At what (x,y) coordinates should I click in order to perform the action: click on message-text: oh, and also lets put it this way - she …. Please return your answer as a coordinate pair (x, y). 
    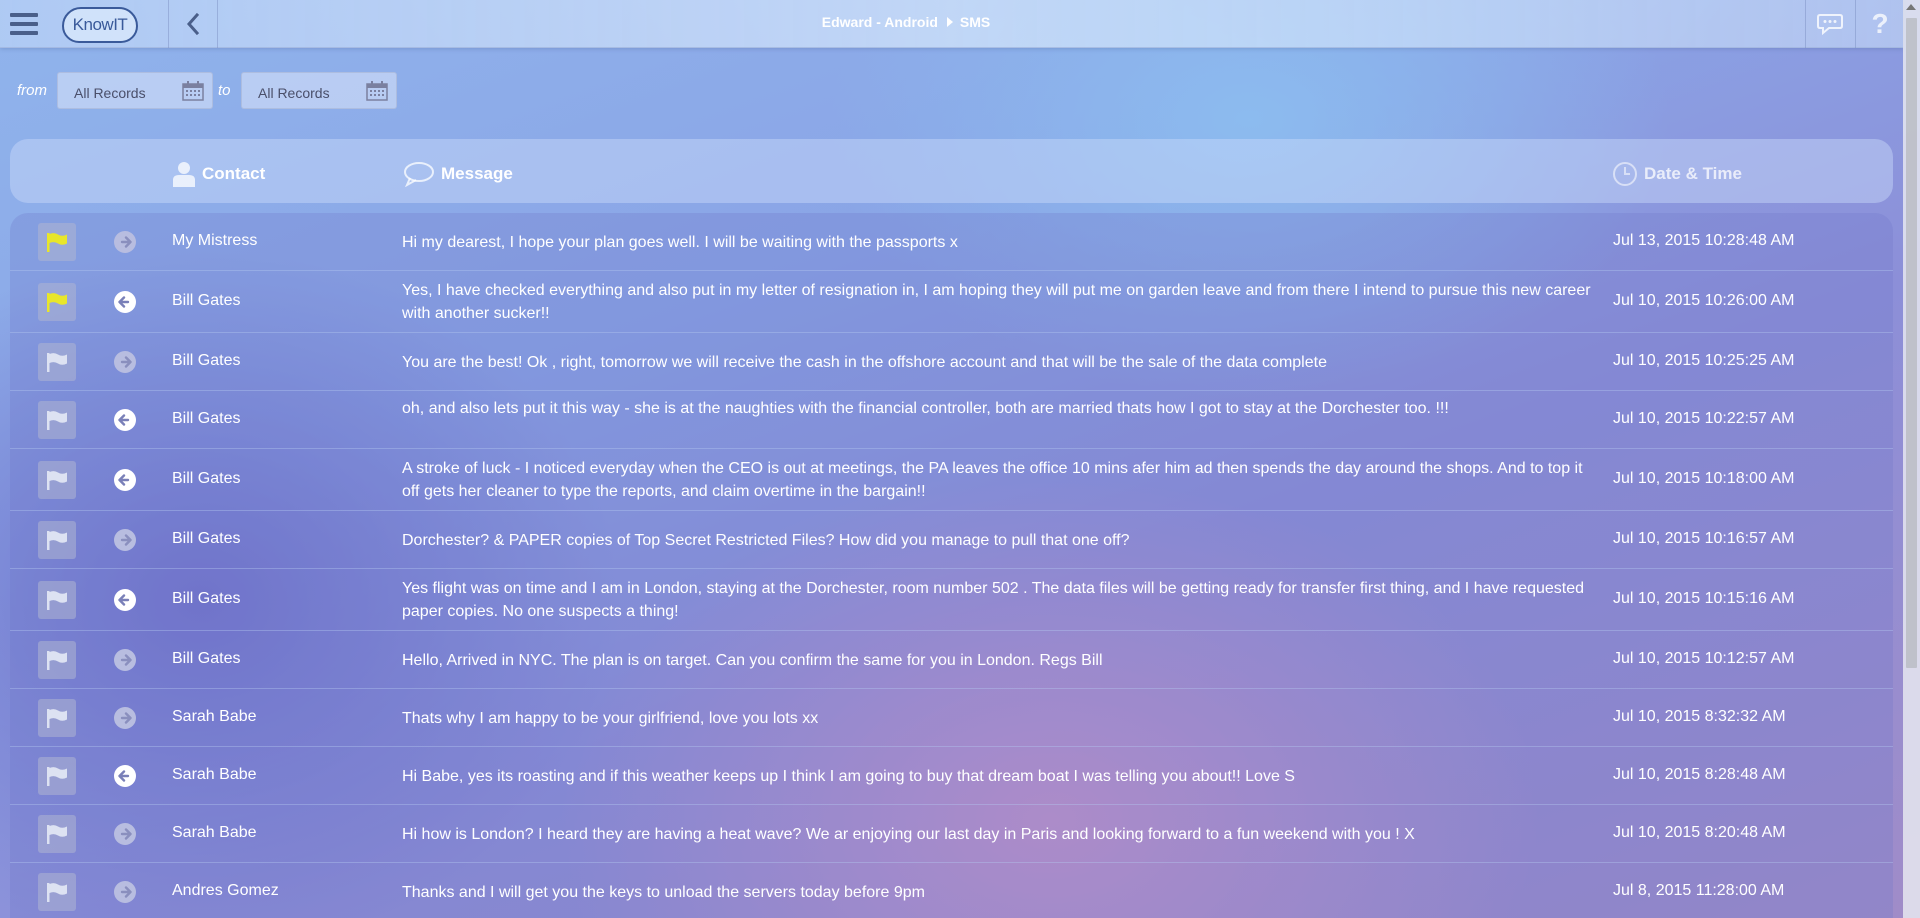
    Looking at the image, I should click on (925, 408).